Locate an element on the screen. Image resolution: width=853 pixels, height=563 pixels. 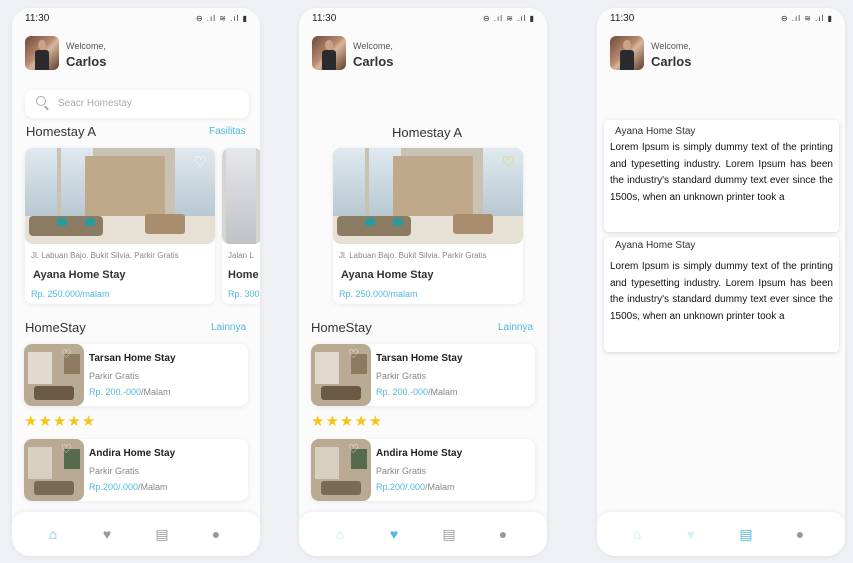
room-image is located at coordinates (241, 196).